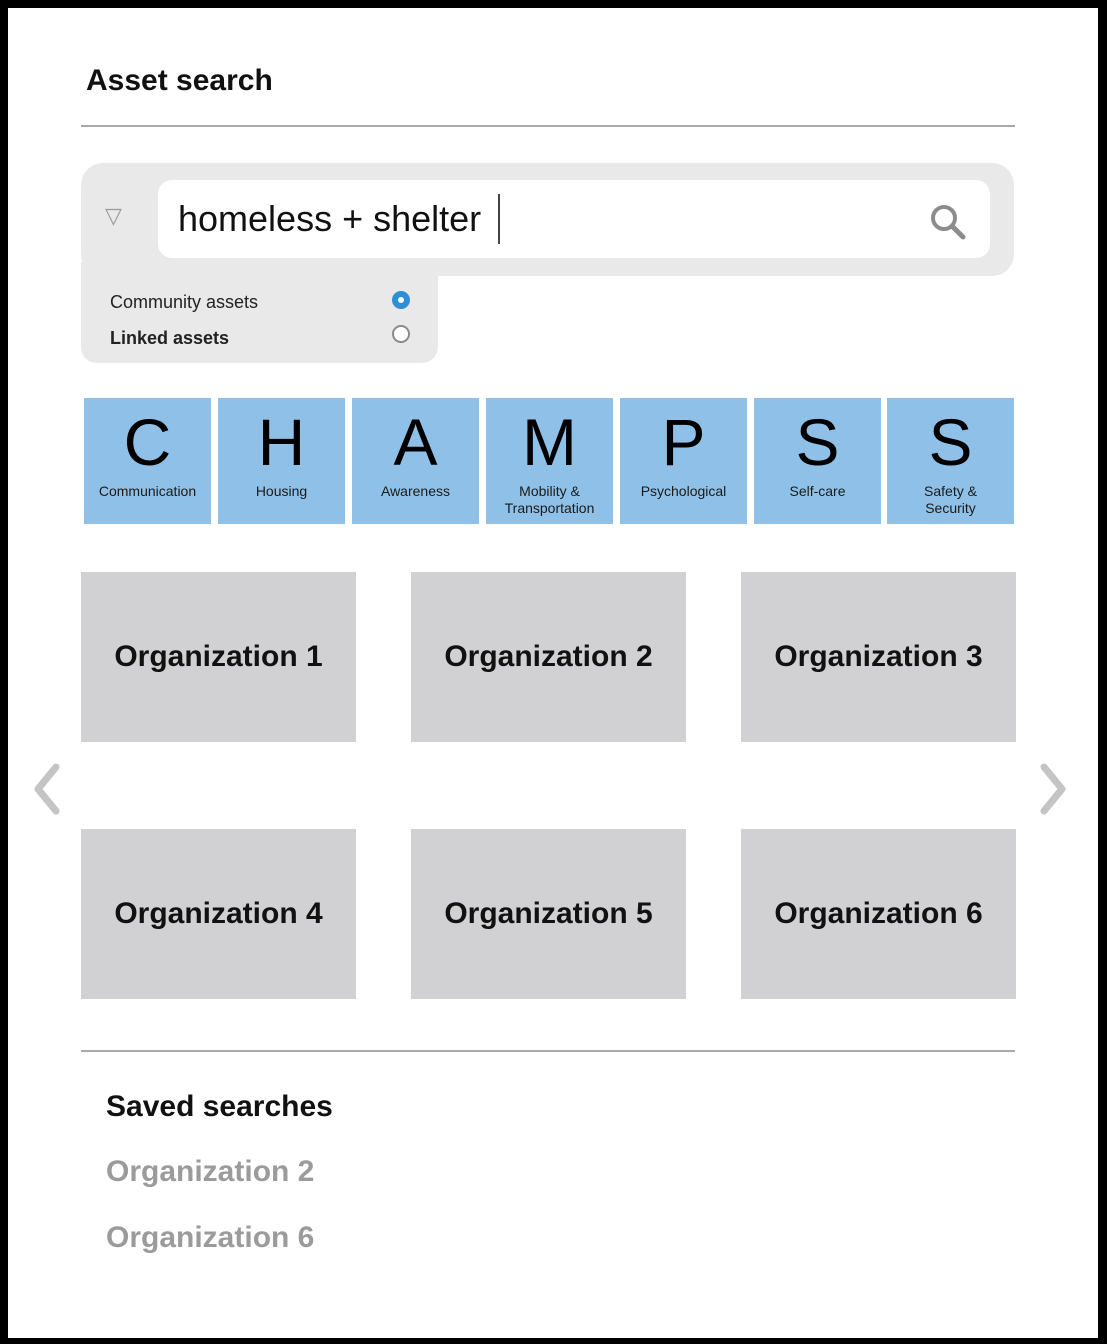 Image resolution: width=1107 pixels, height=1344 pixels. Describe the element at coordinates (549, 442) in the screenshot. I see `category-letter: M` at that location.